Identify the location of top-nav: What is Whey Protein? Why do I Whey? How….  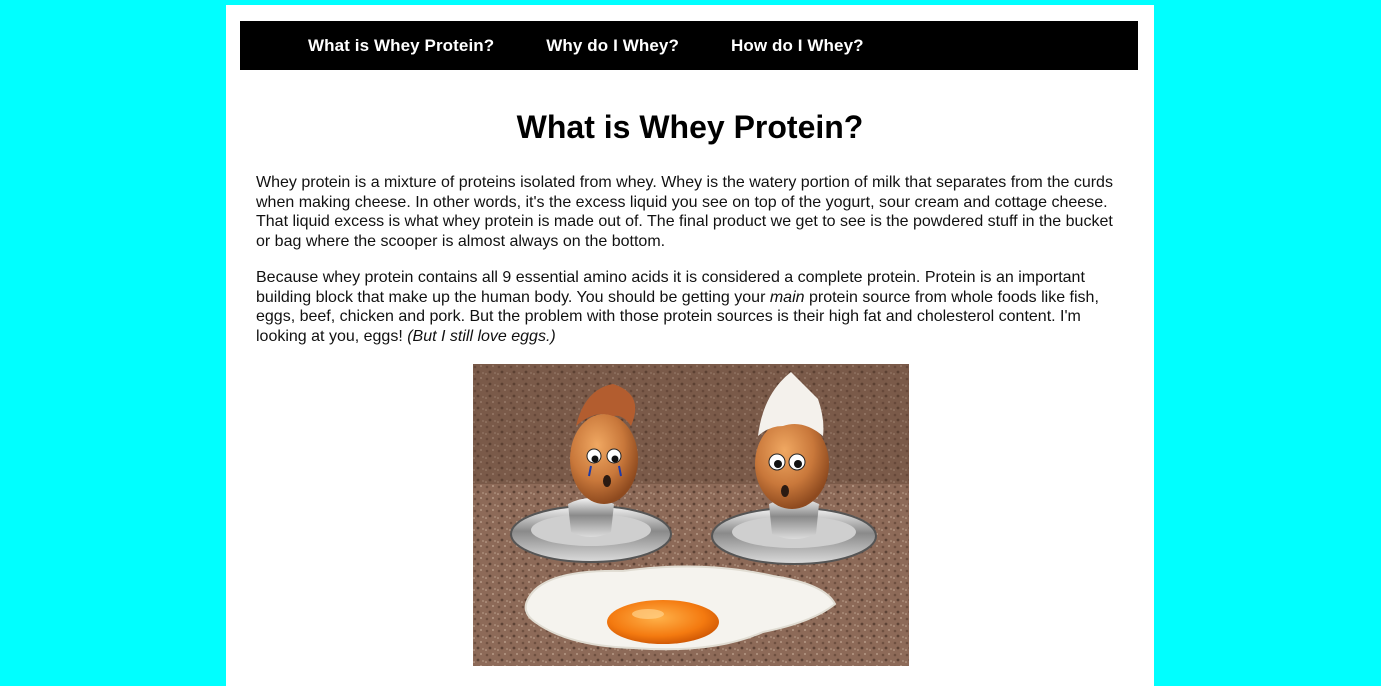
(689, 45).